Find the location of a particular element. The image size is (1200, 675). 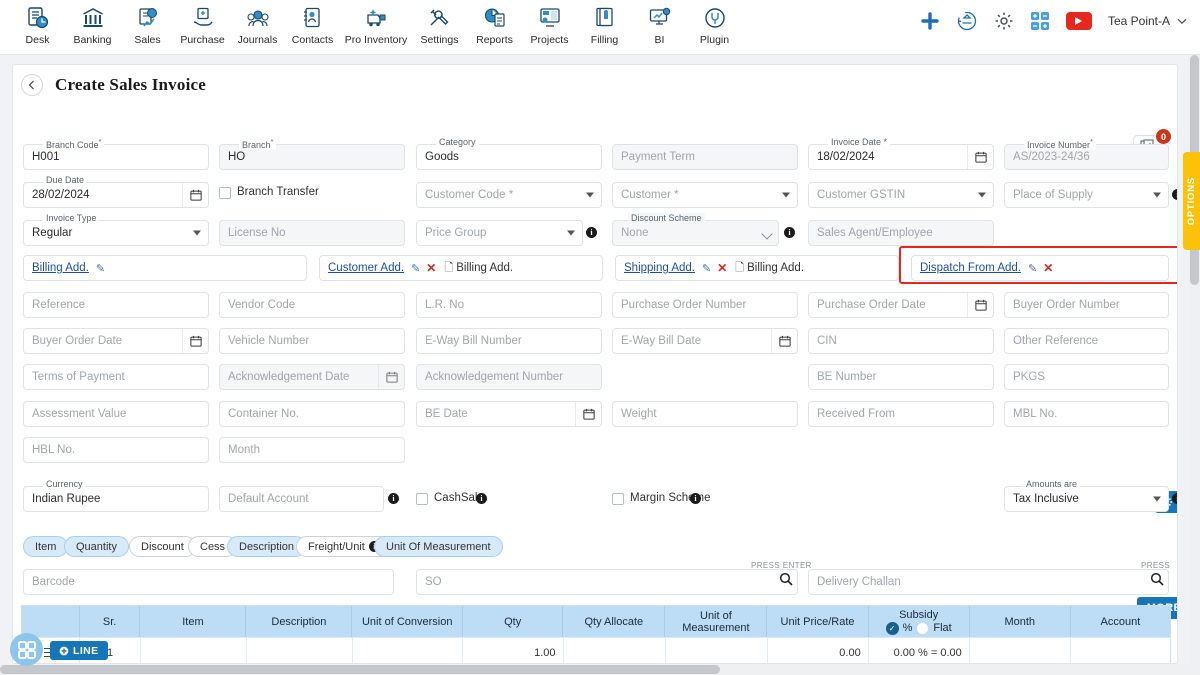

shipping-address-field: Shipping Add. ✎ ✕ 🗋 Billing Add. is located at coordinates (757, 268).